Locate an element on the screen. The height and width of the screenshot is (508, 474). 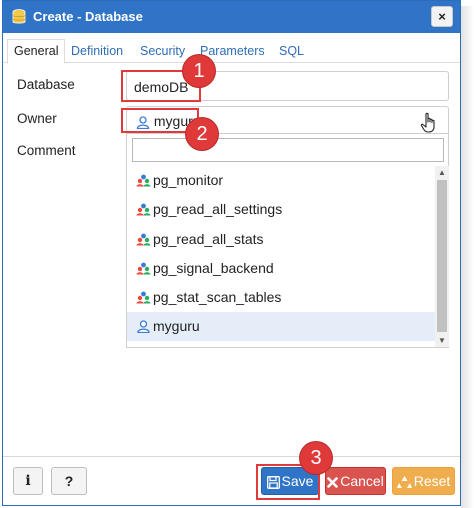
reset-button: Reset is located at coordinates (423, 481).